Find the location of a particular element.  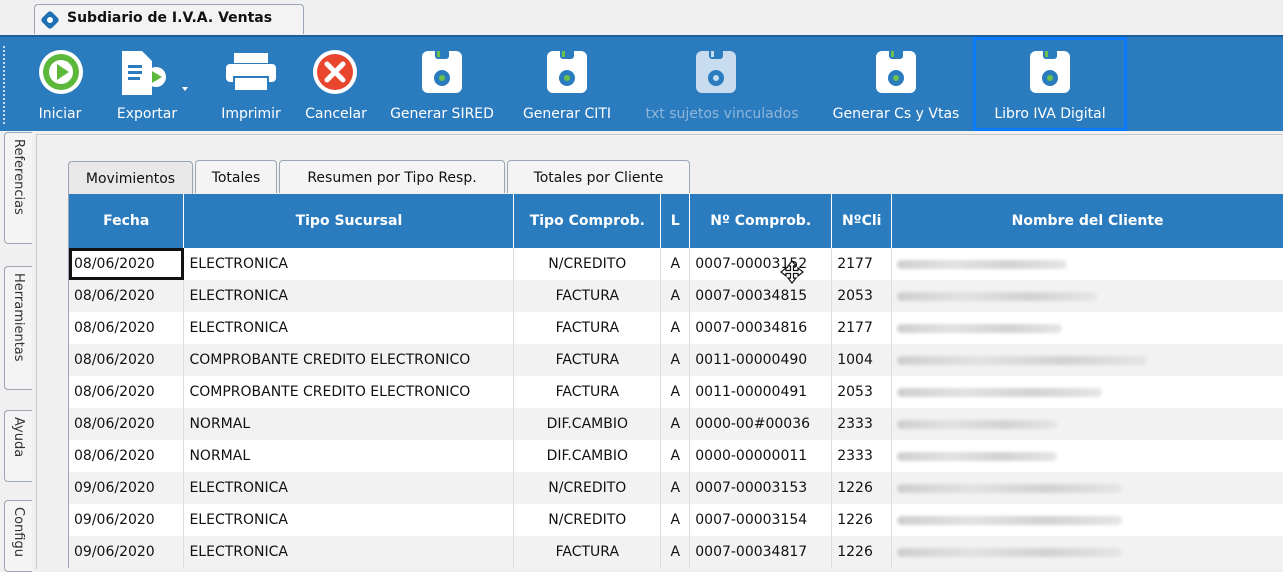

side-tab-herramientas: Herramientas is located at coordinates (18, 328).